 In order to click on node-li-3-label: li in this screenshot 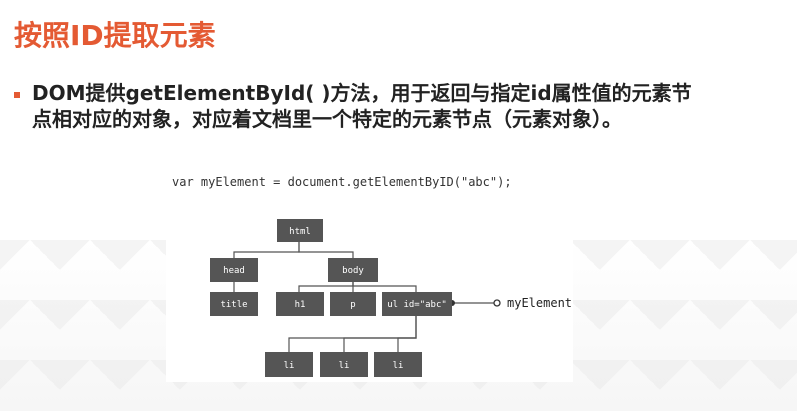, I will do `click(398, 366)`.